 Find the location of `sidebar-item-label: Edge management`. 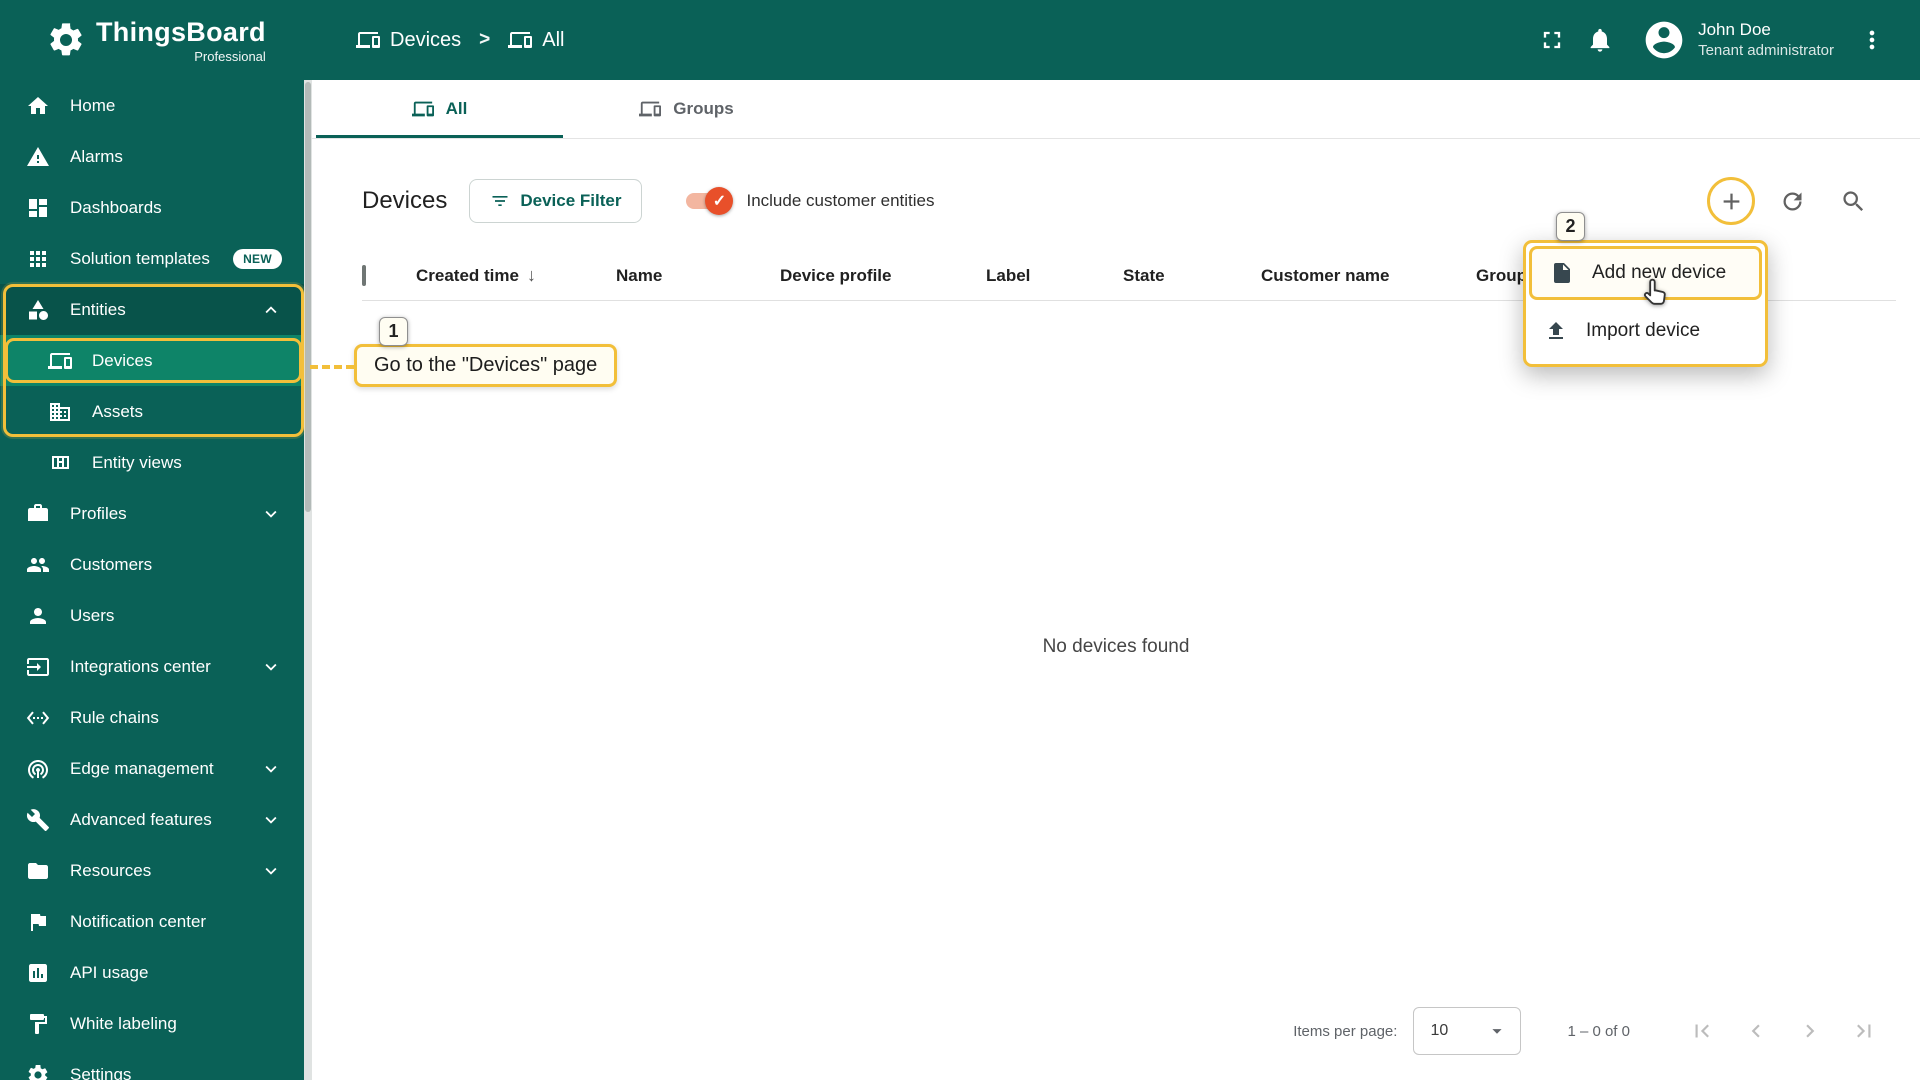

sidebar-item-label: Edge management is located at coordinates (142, 768).